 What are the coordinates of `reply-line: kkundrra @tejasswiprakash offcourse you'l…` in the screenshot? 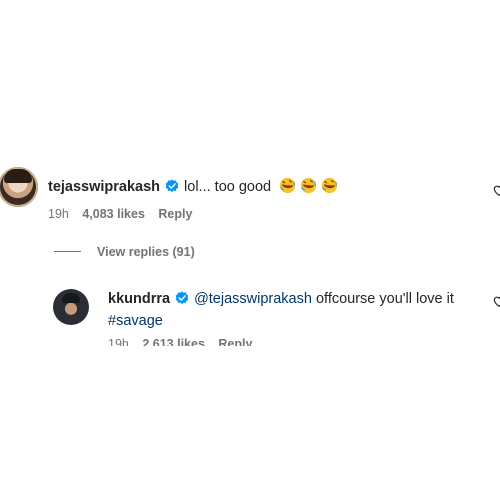 It's located at (293, 310).